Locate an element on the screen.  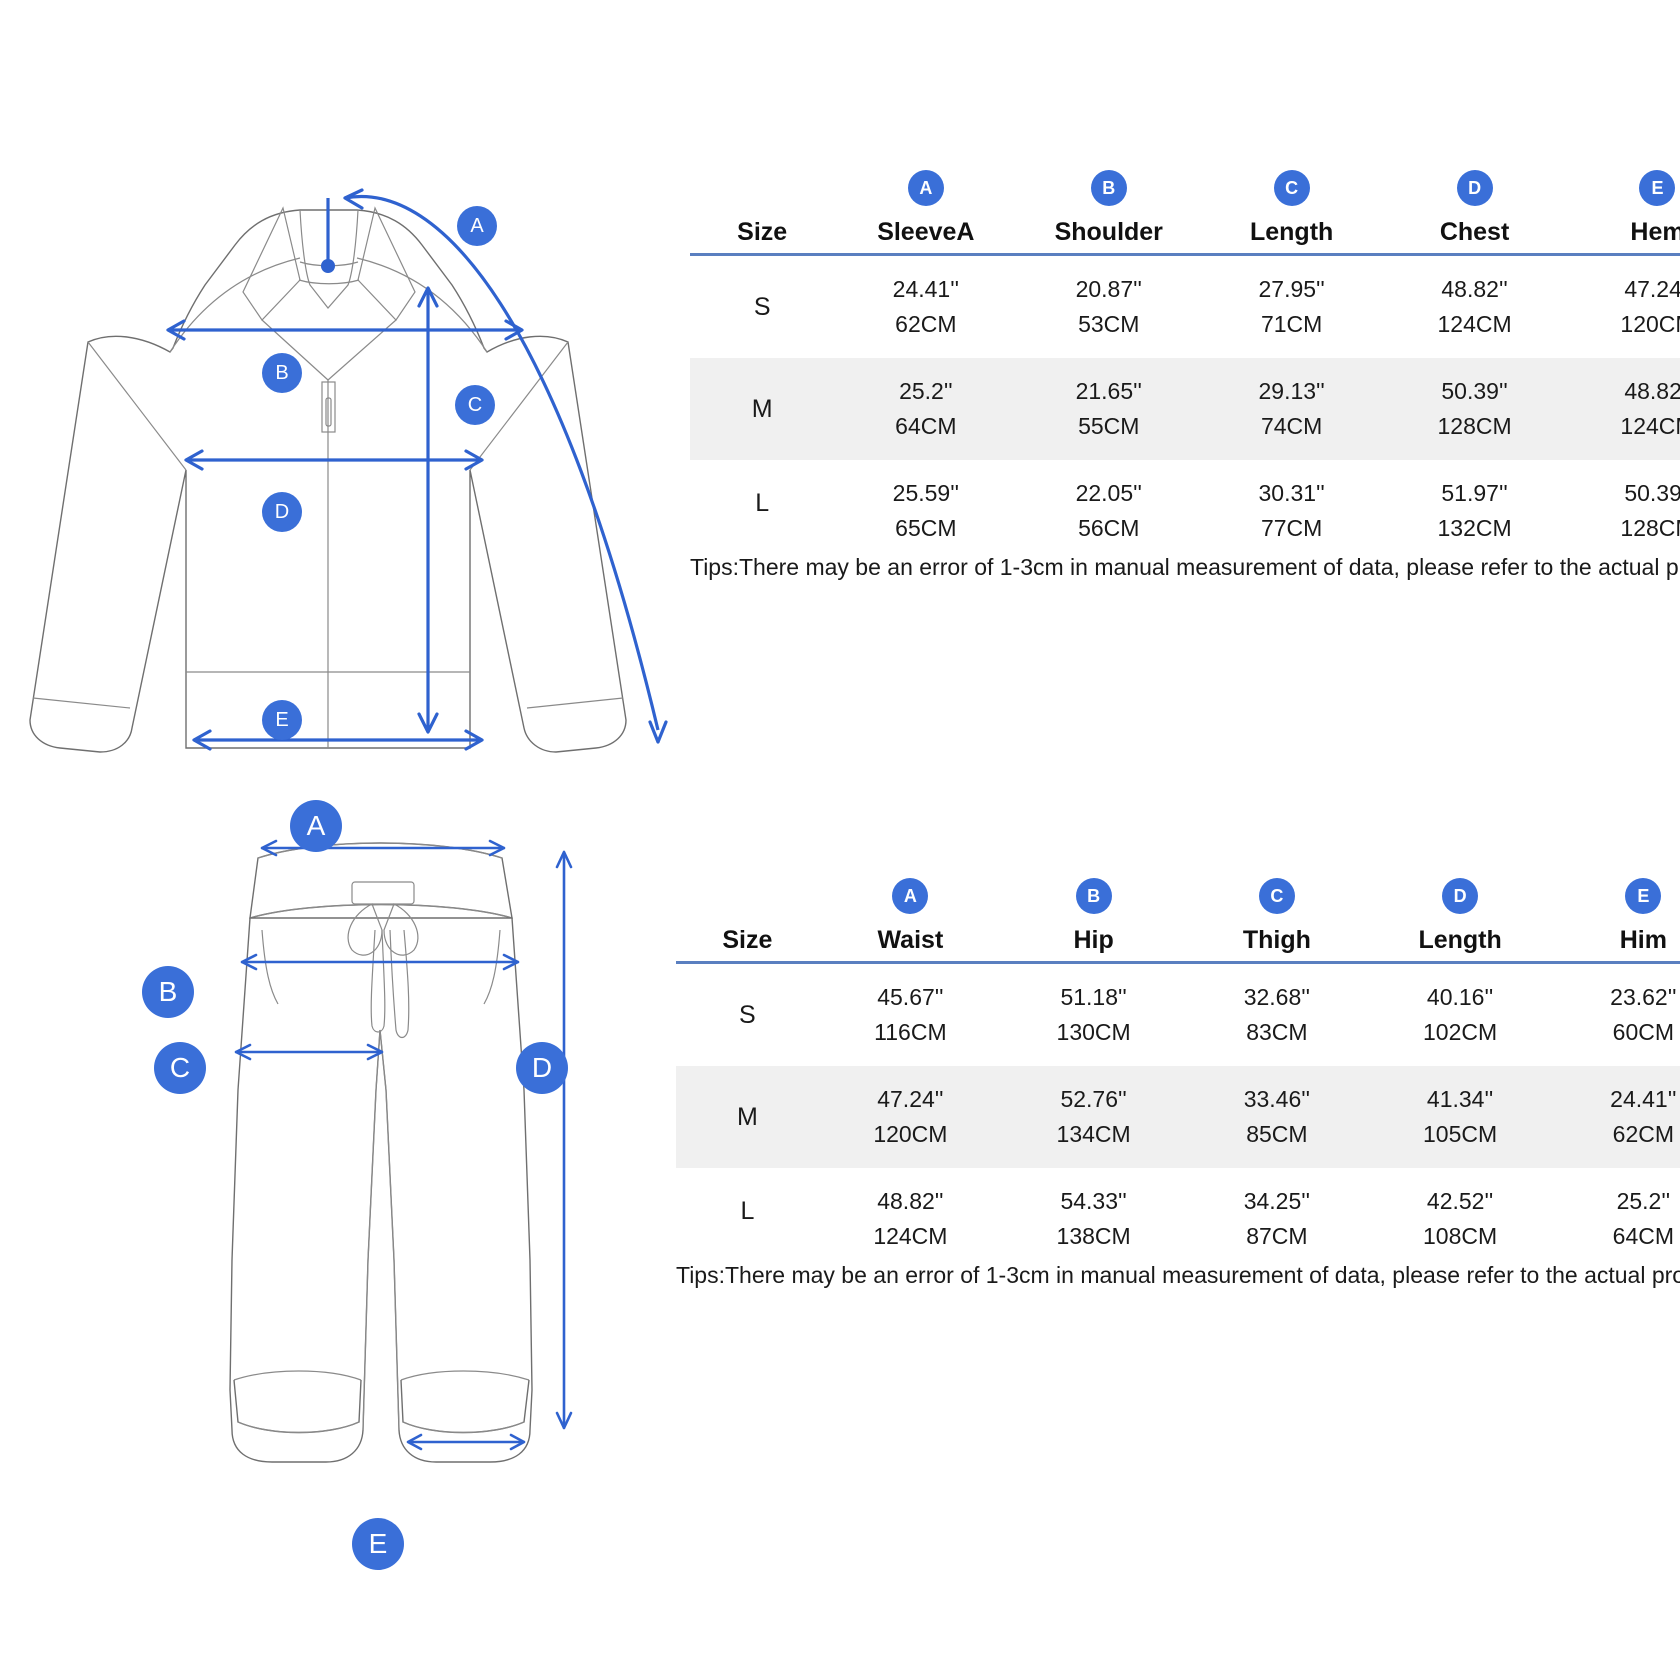
jacket-row-m-size: M is located at coordinates (762, 409).